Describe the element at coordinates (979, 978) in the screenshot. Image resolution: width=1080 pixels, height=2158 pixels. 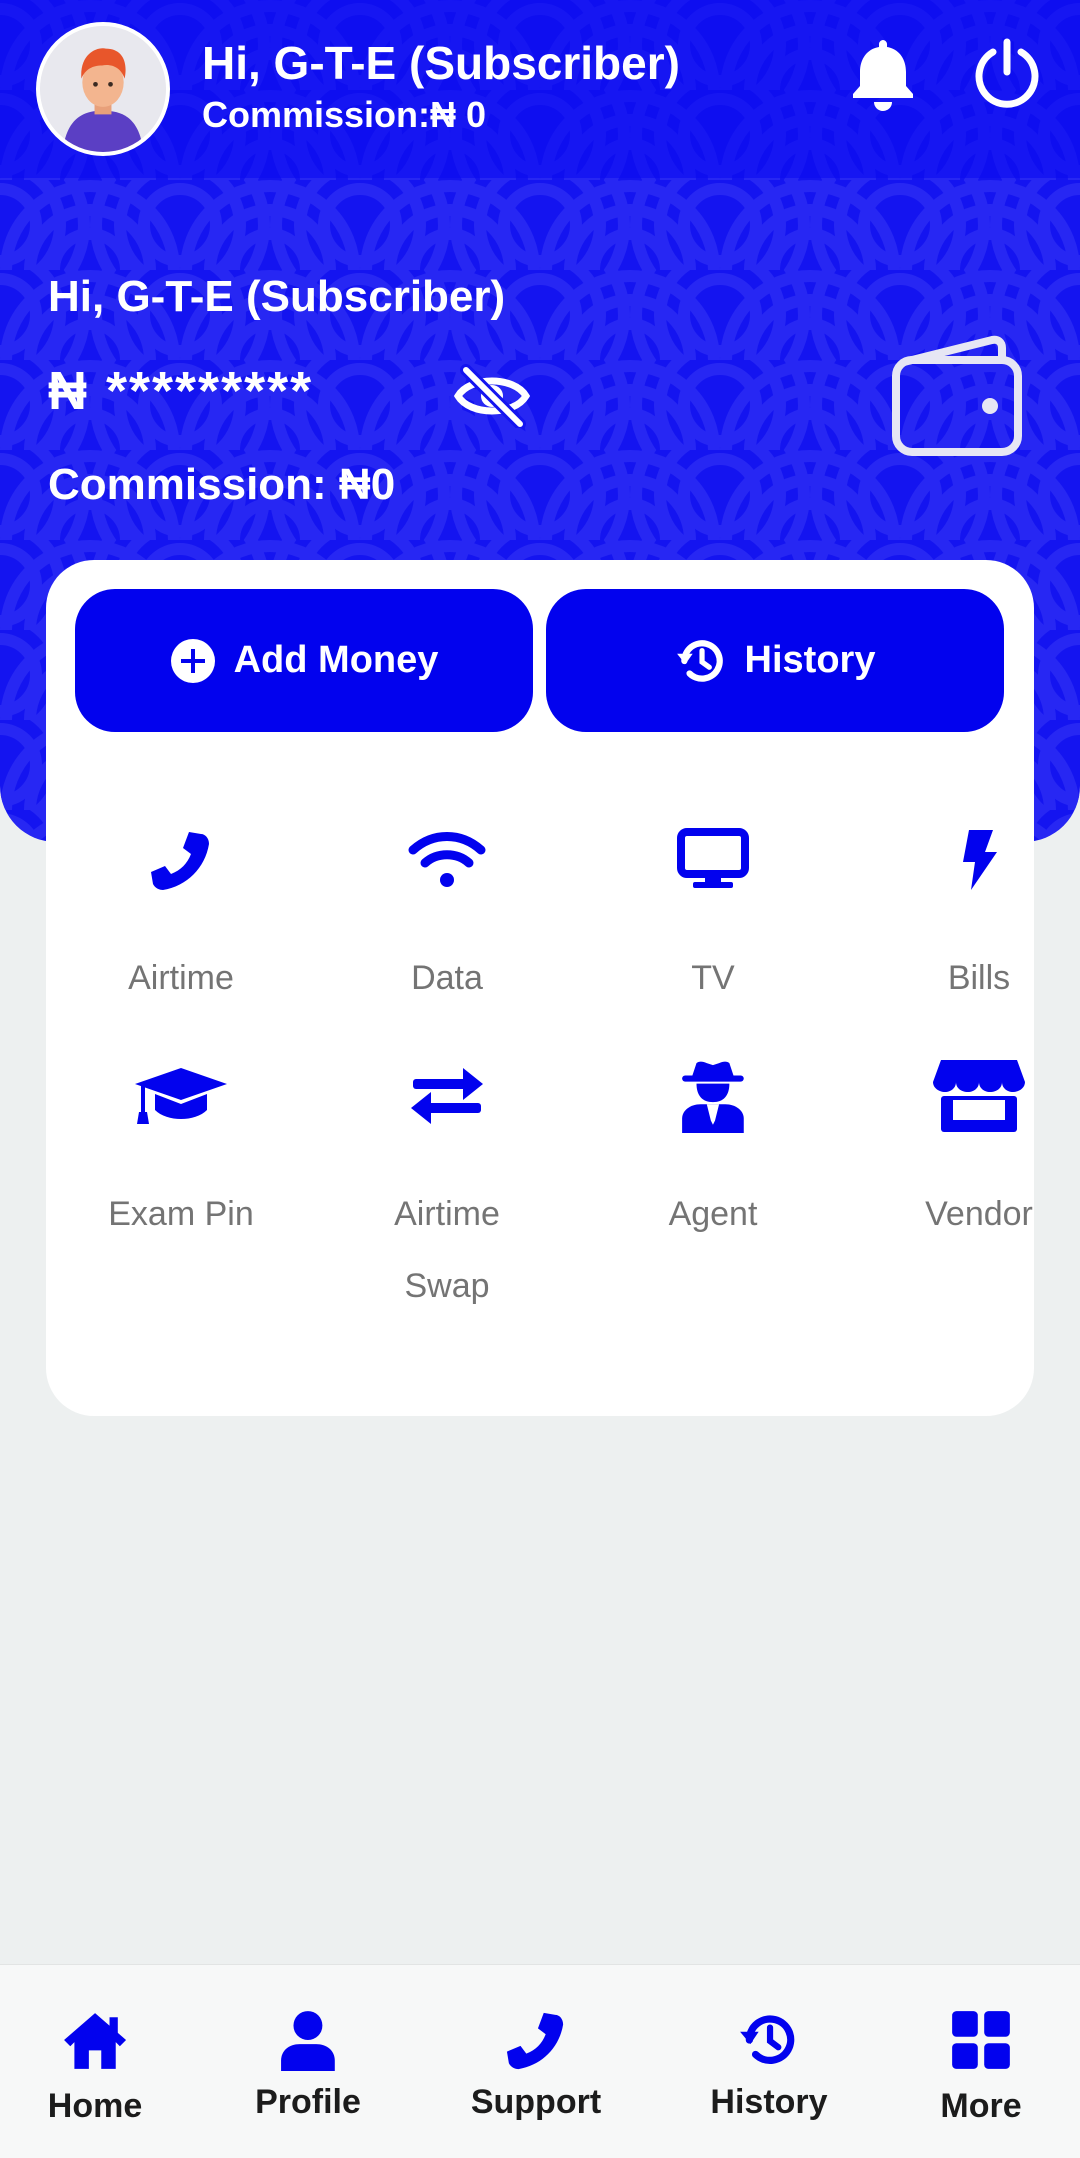
I see `service-label: Bills` at that location.